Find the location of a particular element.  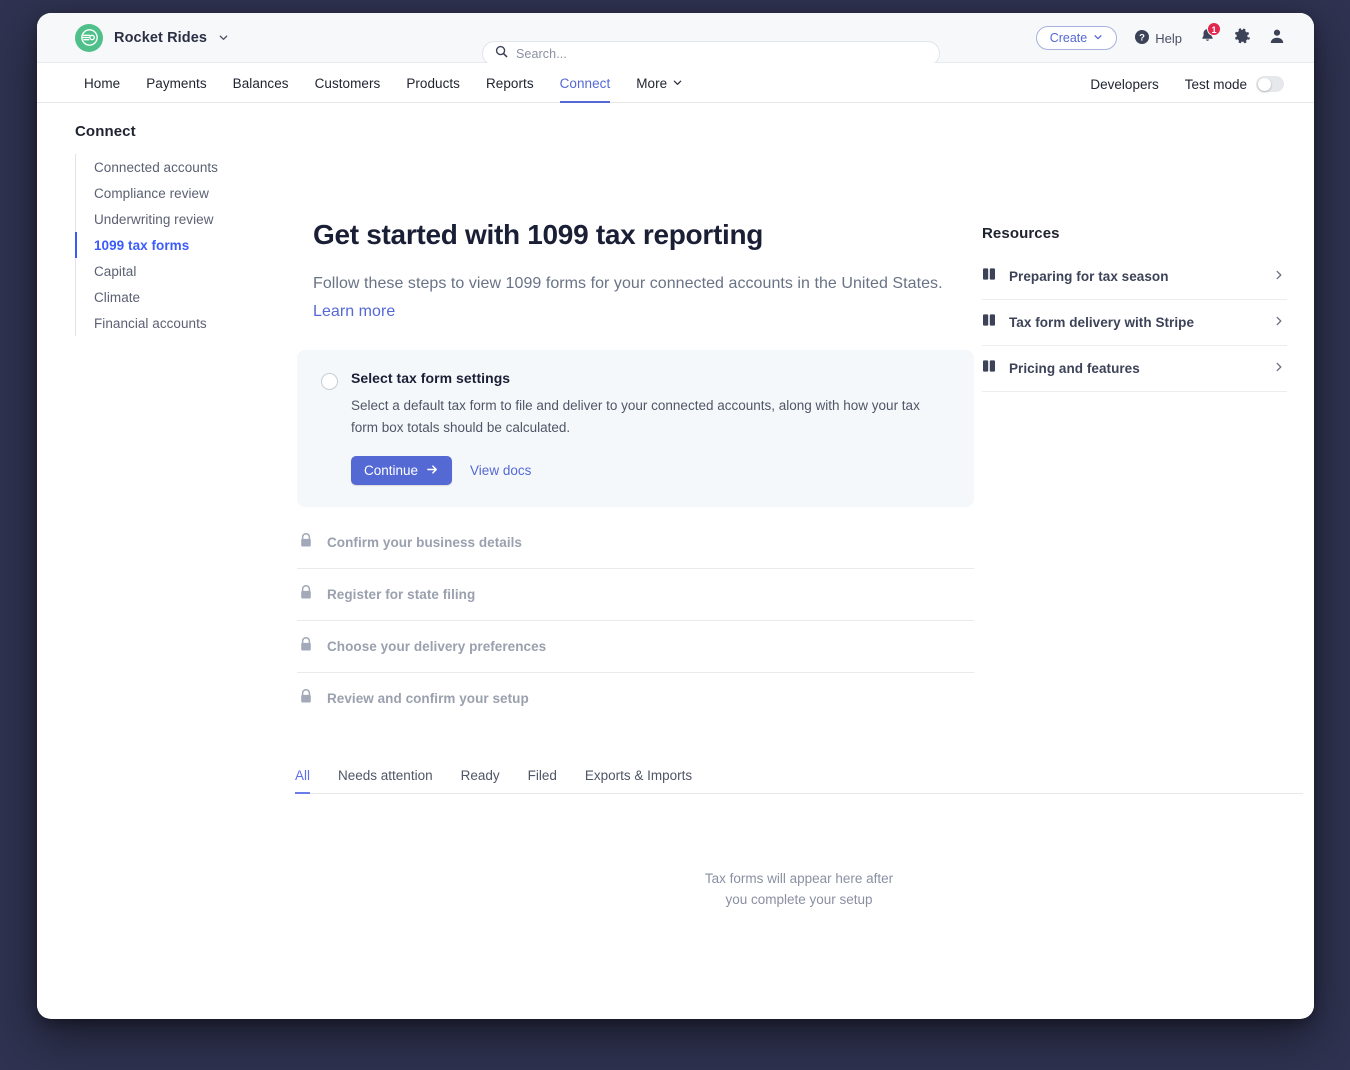

resource-item-label: Preparing for tax season is located at coordinates (1089, 276).